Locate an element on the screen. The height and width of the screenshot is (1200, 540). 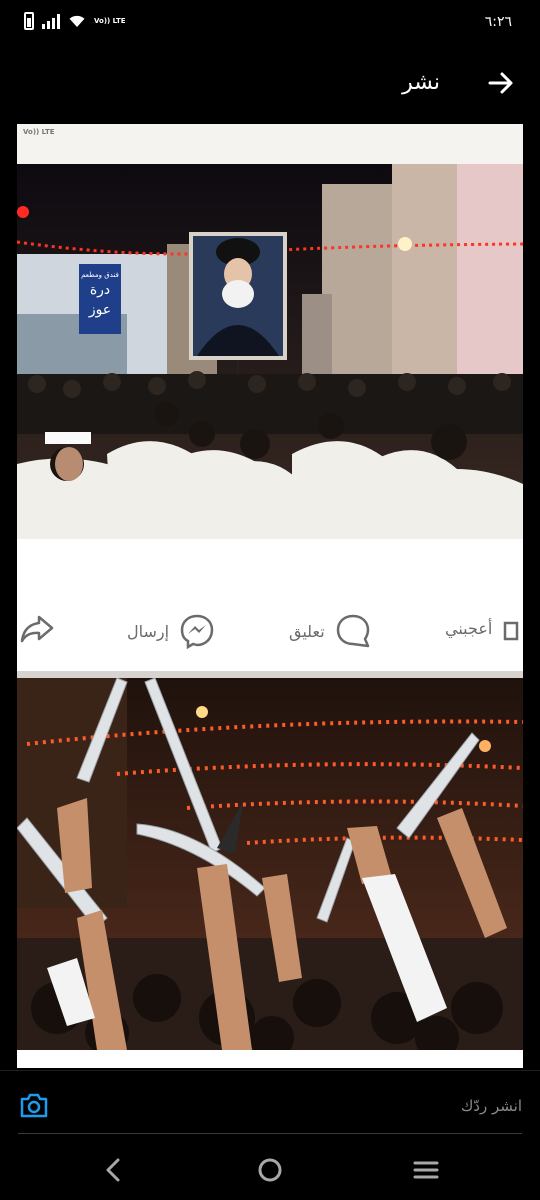
like-label: أعجبني is located at coordinates (469, 628).